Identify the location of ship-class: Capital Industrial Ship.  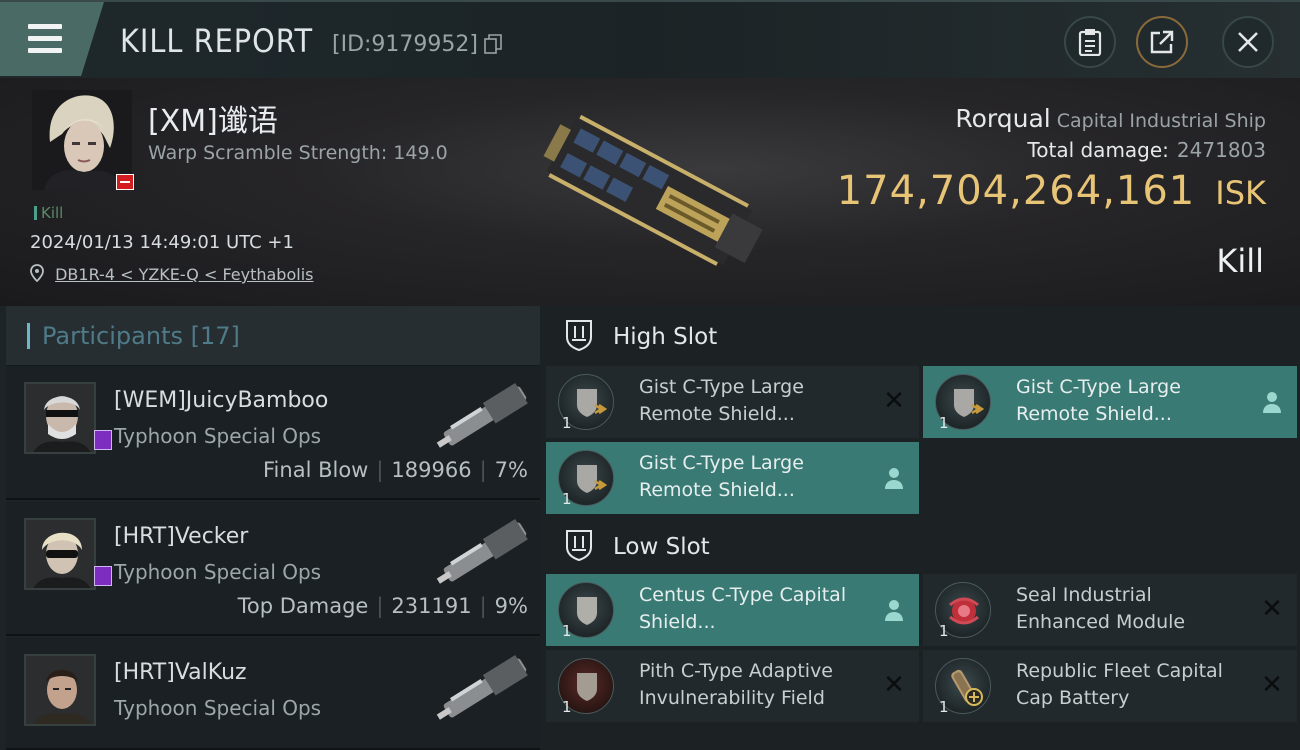
(1161, 121).